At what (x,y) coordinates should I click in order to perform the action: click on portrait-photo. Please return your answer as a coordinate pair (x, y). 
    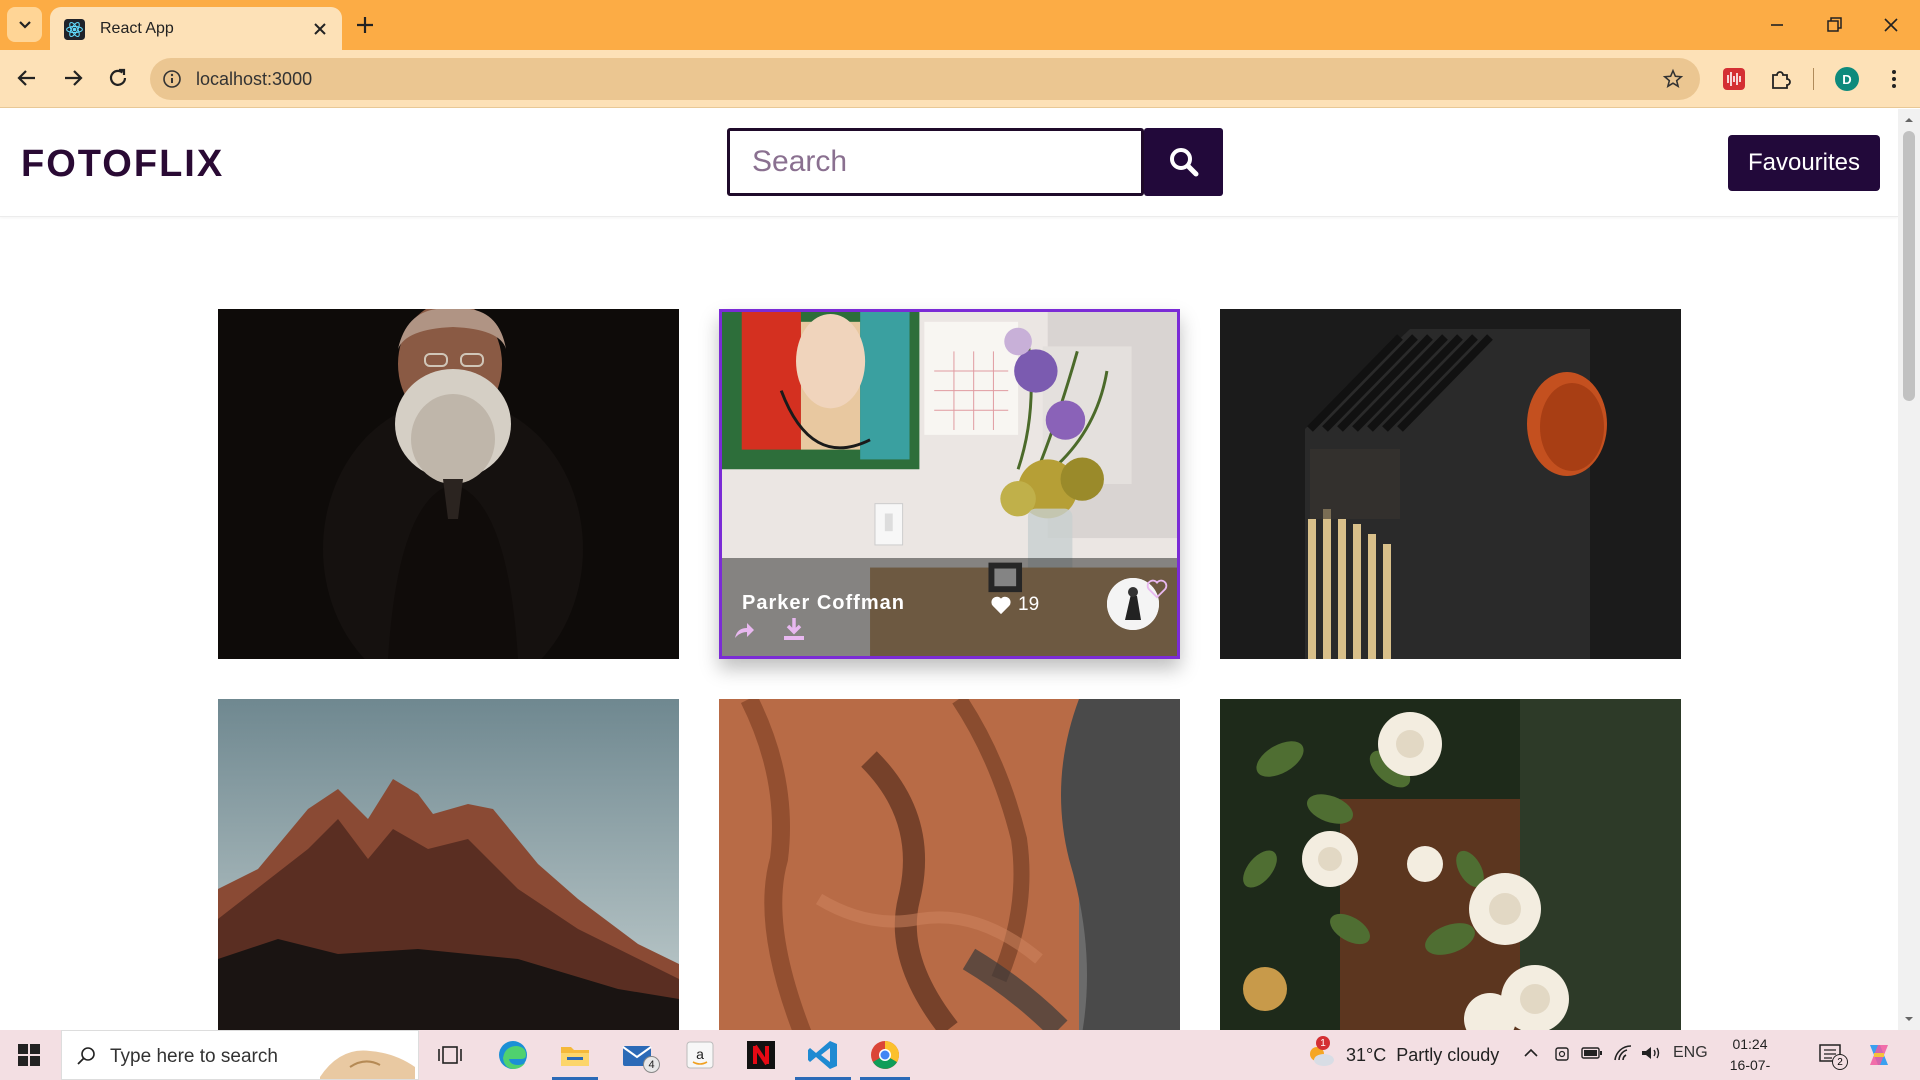
    Looking at the image, I should click on (448, 484).